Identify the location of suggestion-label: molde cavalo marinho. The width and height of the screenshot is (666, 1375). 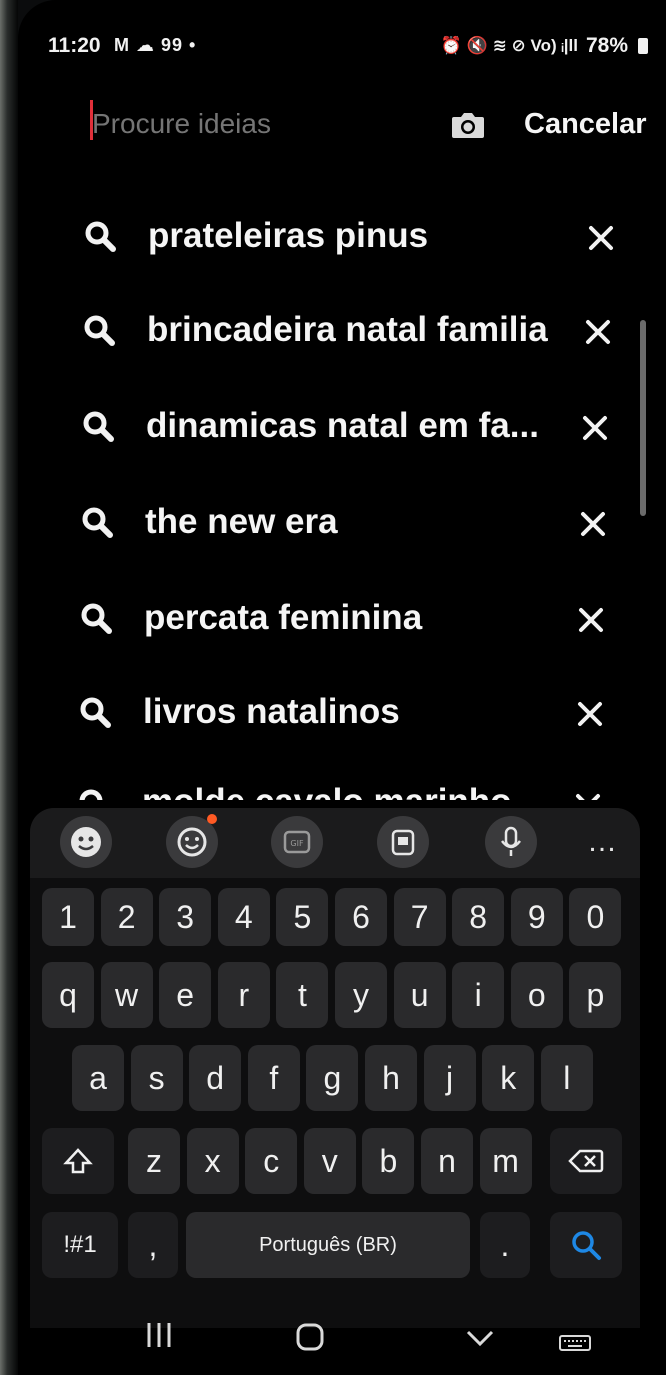
(327, 791).